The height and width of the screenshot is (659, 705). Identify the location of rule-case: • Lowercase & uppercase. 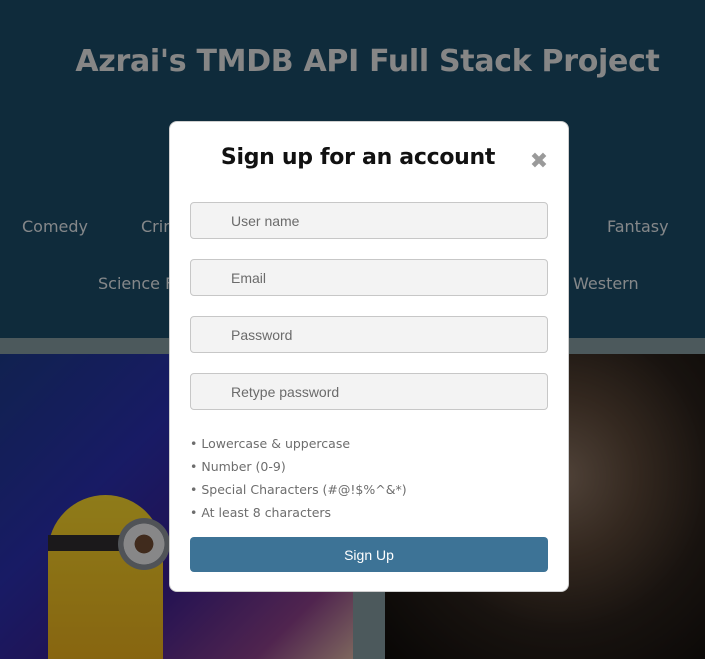
(270, 443).